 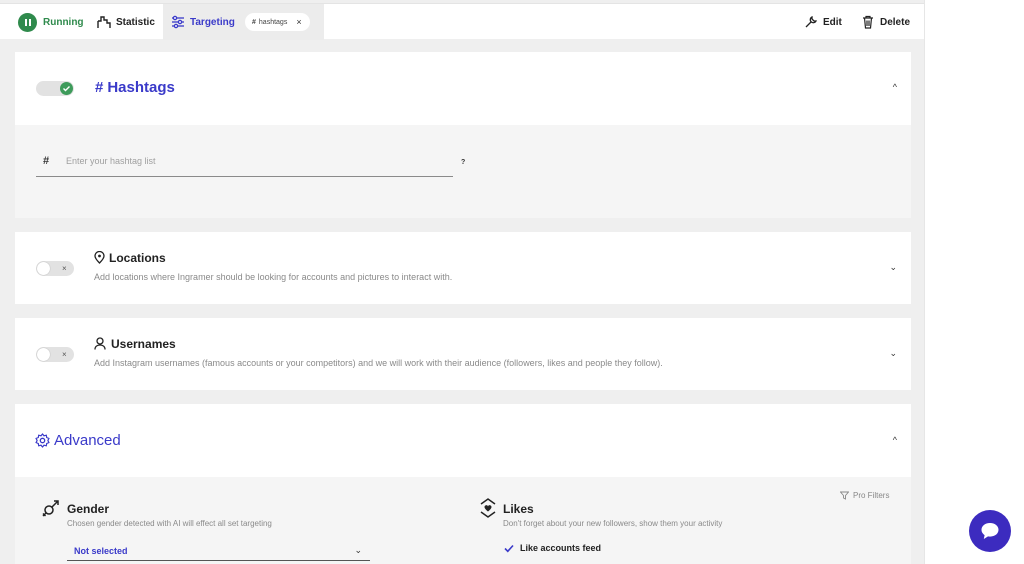 What do you see at coordinates (518, 509) in the screenshot?
I see `likes-title: Likes` at bounding box center [518, 509].